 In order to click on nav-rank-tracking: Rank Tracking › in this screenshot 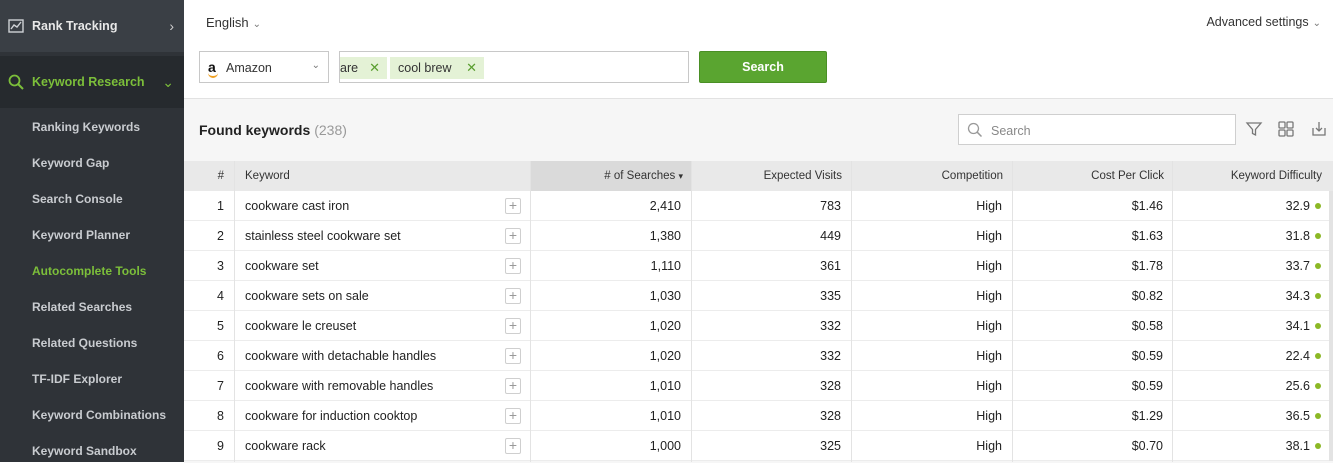, I will do `click(92, 26)`.